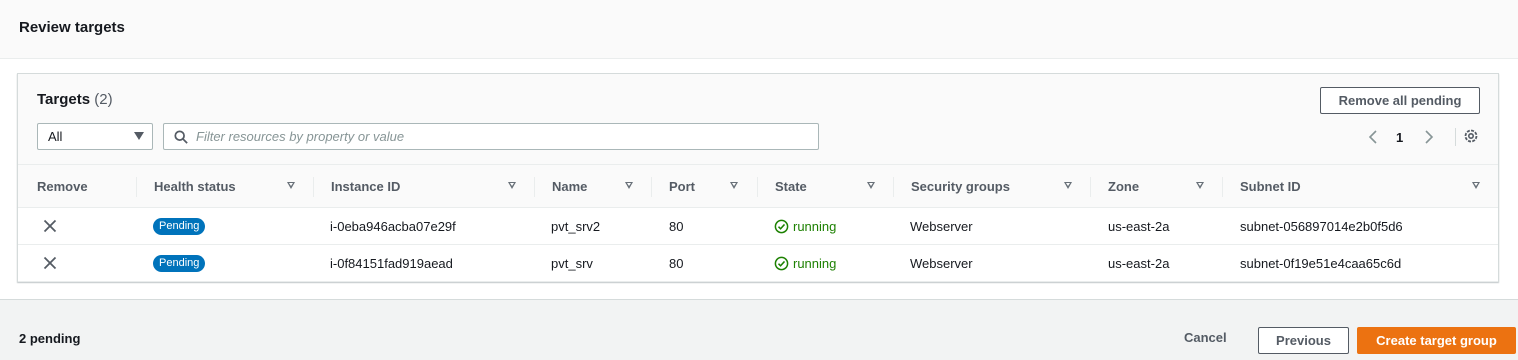 The width and height of the screenshot is (1518, 360). What do you see at coordinates (597, 186) in the screenshot?
I see `column-header-name: Name` at bounding box center [597, 186].